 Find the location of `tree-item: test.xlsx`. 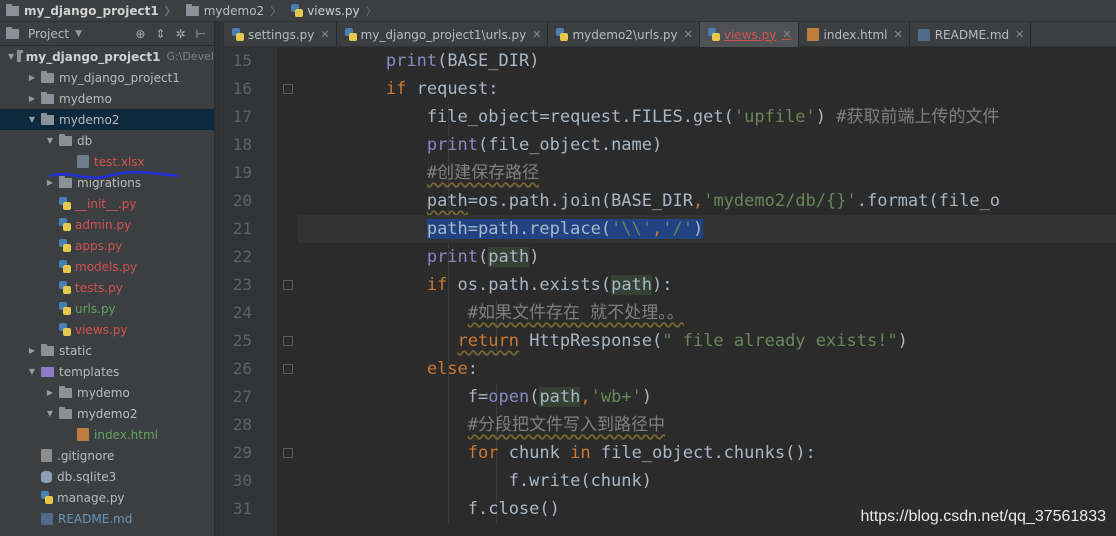

tree-item: test.xlsx is located at coordinates (107, 161).